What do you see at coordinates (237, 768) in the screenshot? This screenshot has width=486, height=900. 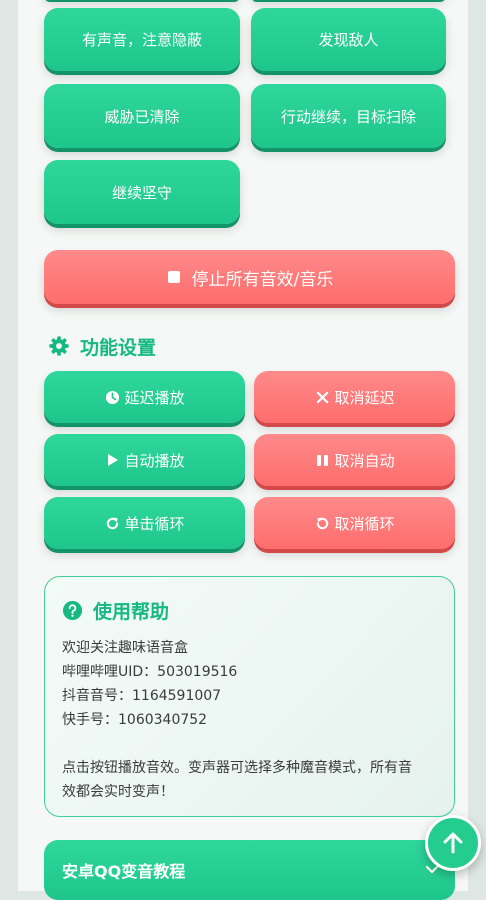 I see `help-line: 点击按钮播放音效。变声器可选择多种魔音模式，所有音` at bounding box center [237, 768].